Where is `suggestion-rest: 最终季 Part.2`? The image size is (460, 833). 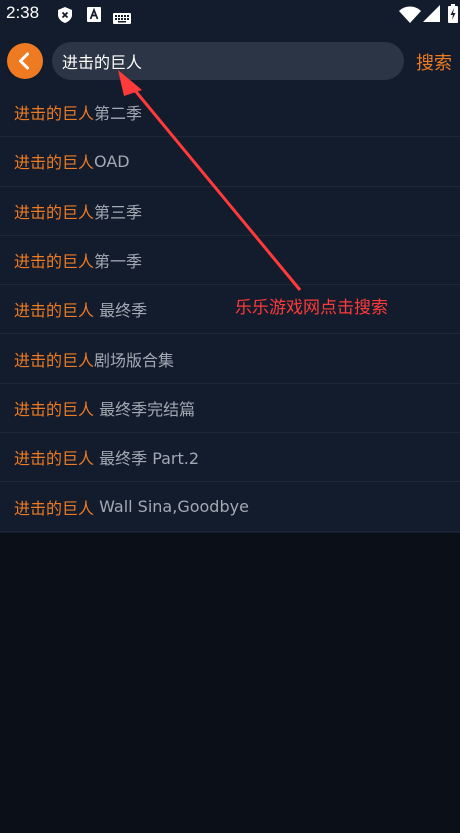 suggestion-rest: 最终季 Part.2 is located at coordinates (147, 459).